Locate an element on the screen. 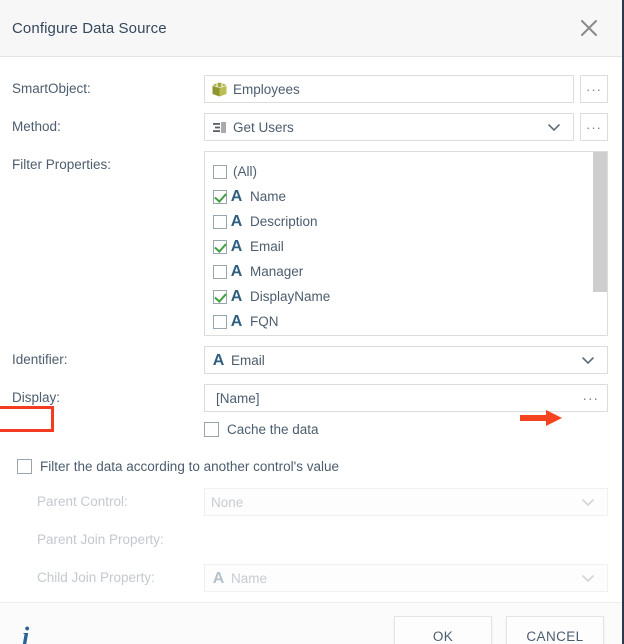  smartobject-value: Employees is located at coordinates (266, 89).